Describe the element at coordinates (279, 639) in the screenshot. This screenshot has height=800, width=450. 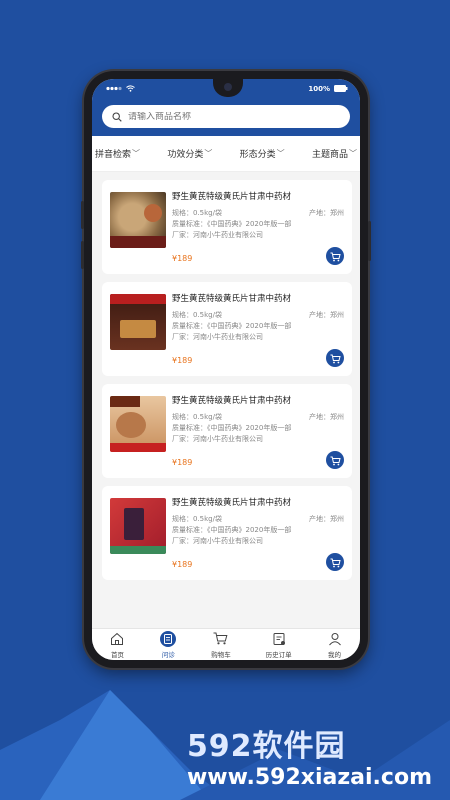
I see `orders-icon` at that location.